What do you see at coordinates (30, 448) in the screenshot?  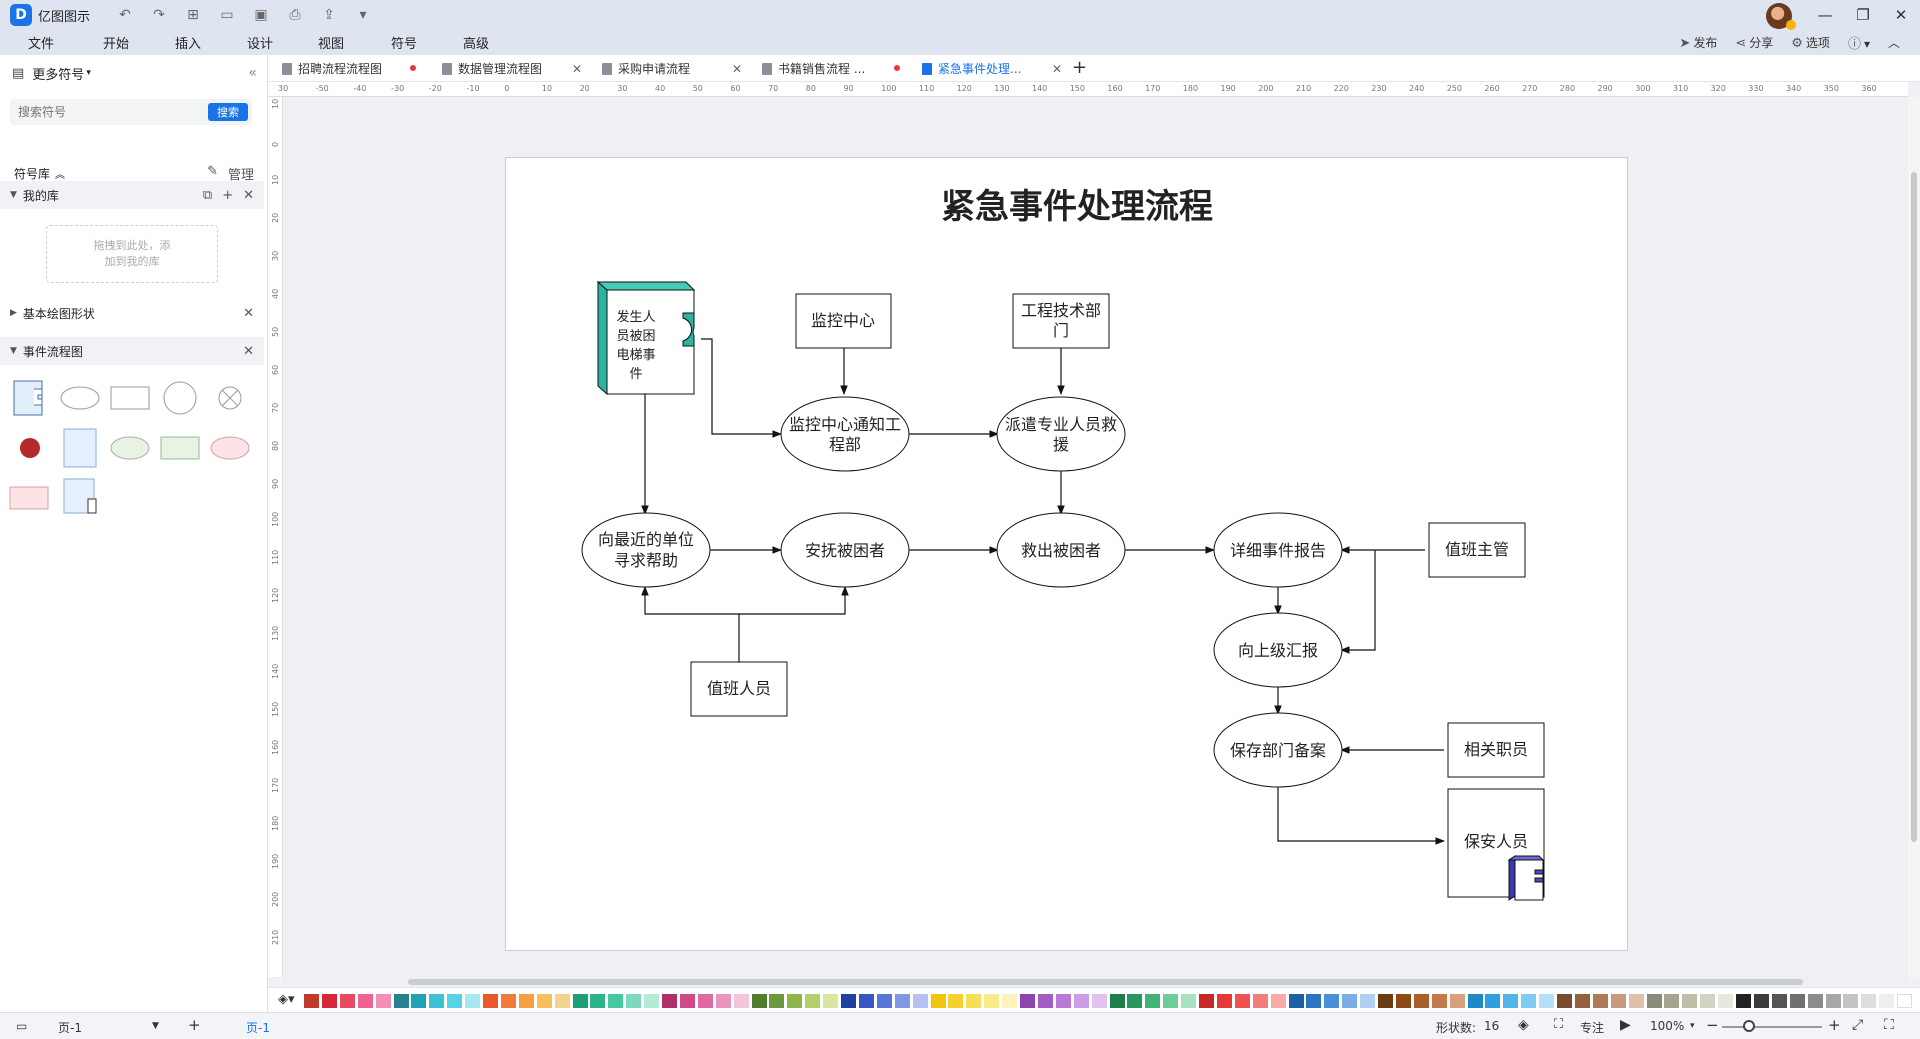 I see `shape-filled-dot` at bounding box center [30, 448].